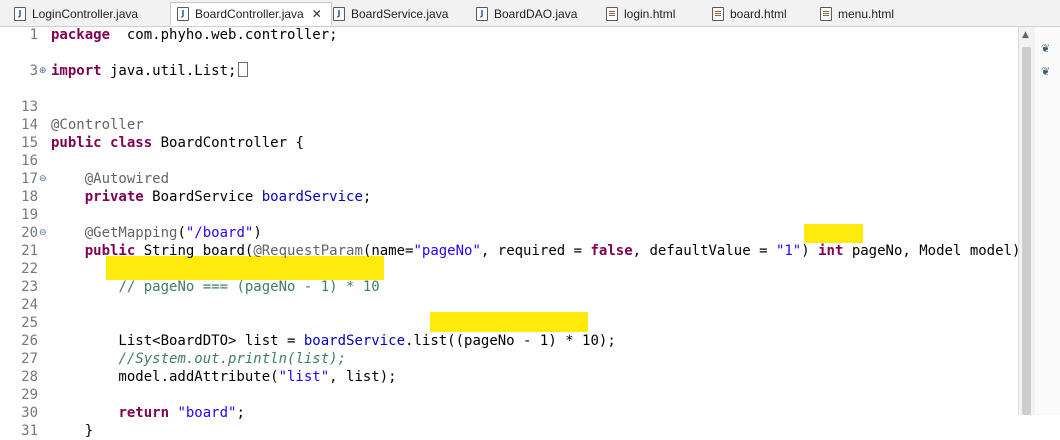  What do you see at coordinates (509, 413) in the screenshot?
I see `code-line: 30 return "board";` at bounding box center [509, 413].